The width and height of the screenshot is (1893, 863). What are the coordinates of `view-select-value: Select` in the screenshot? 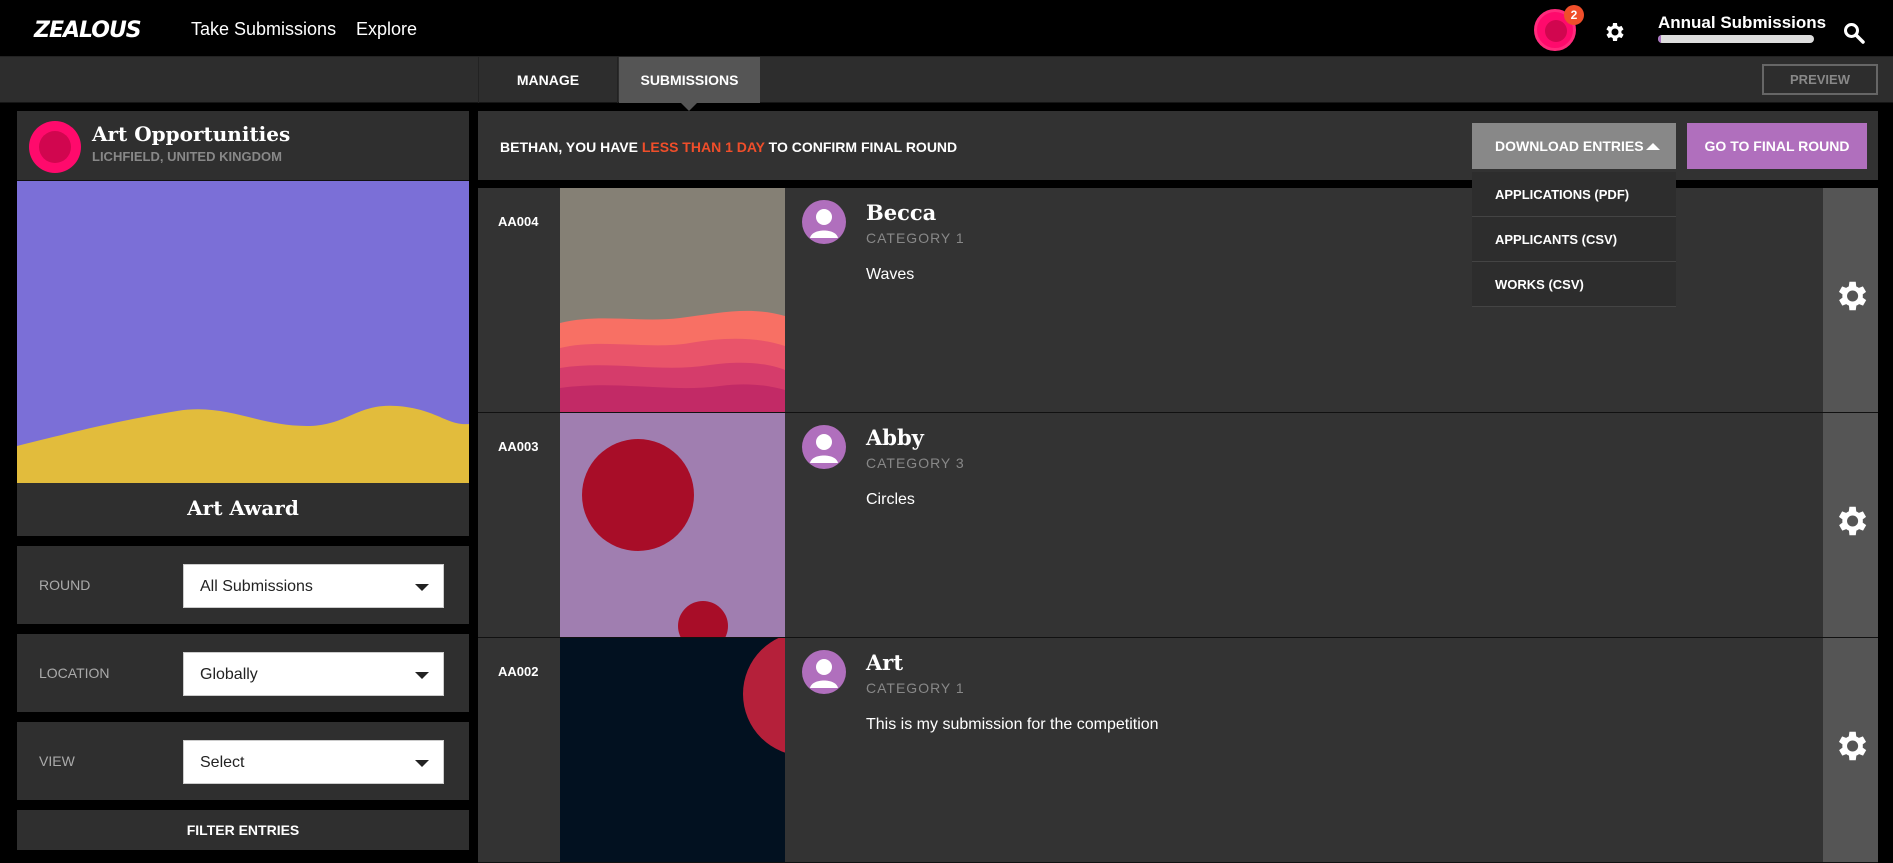 It's located at (222, 762).